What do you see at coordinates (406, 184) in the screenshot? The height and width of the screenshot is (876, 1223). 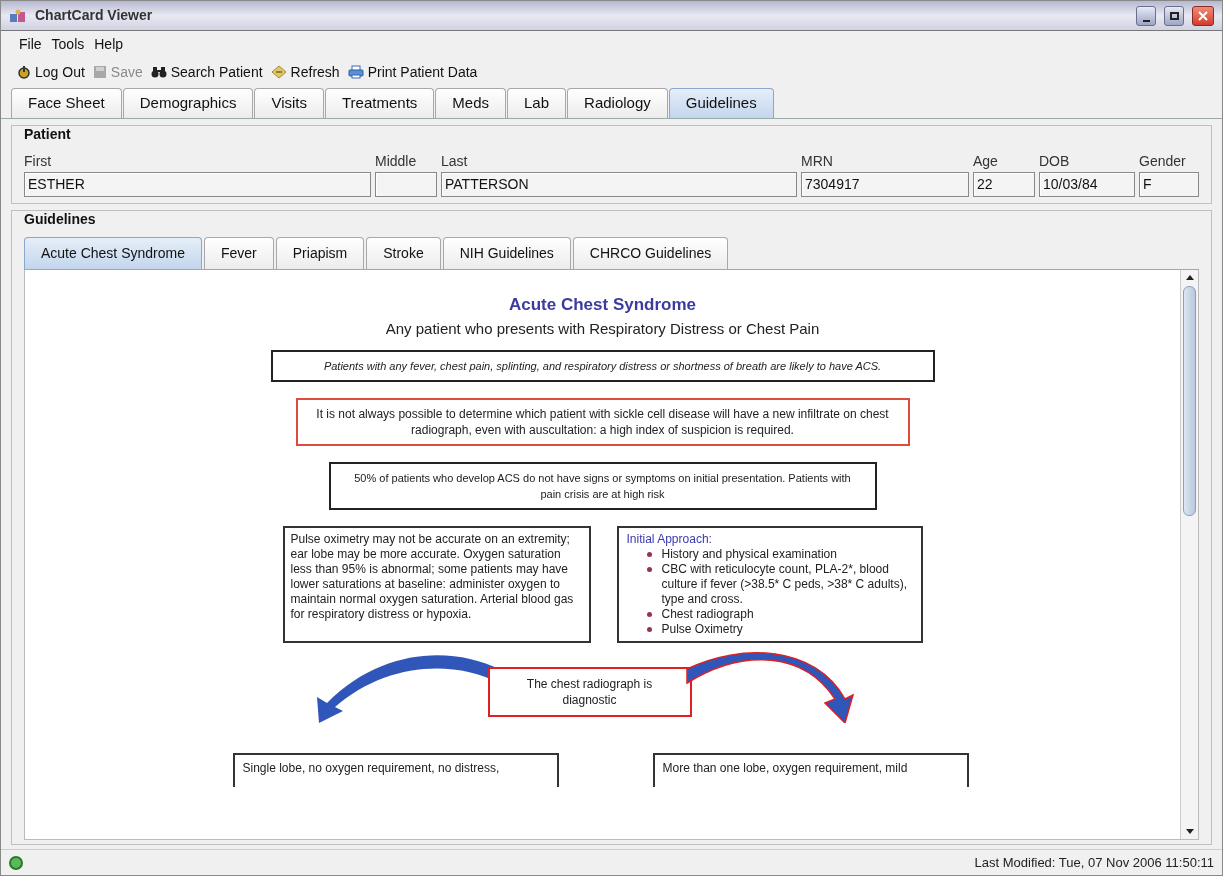 I see `input-field` at bounding box center [406, 184].